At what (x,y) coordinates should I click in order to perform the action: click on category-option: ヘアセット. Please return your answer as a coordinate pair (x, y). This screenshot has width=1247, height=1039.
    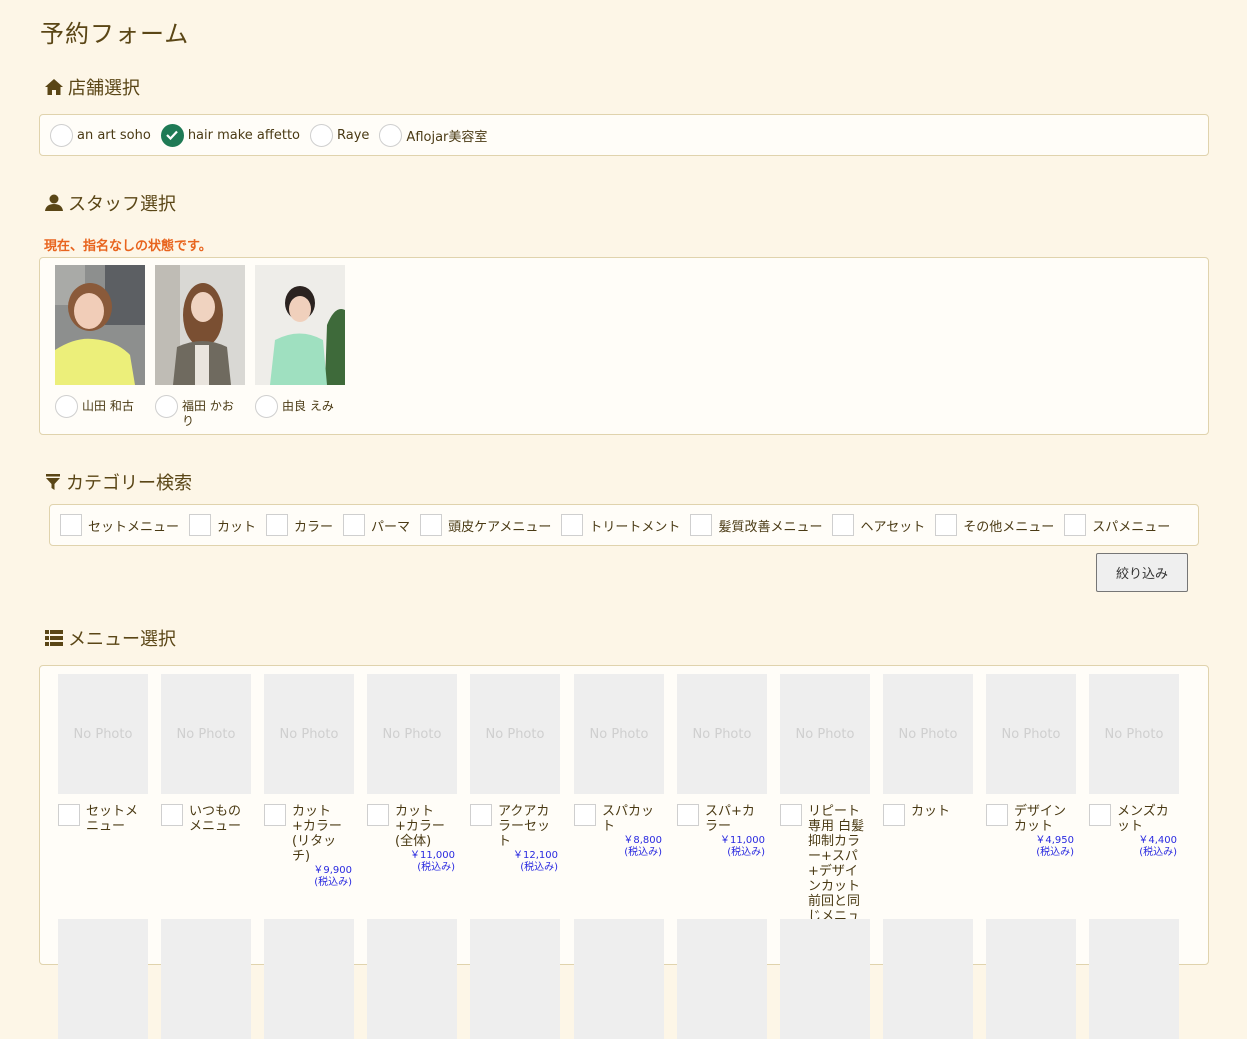
    Looking at the image, I should click on (878, 525).